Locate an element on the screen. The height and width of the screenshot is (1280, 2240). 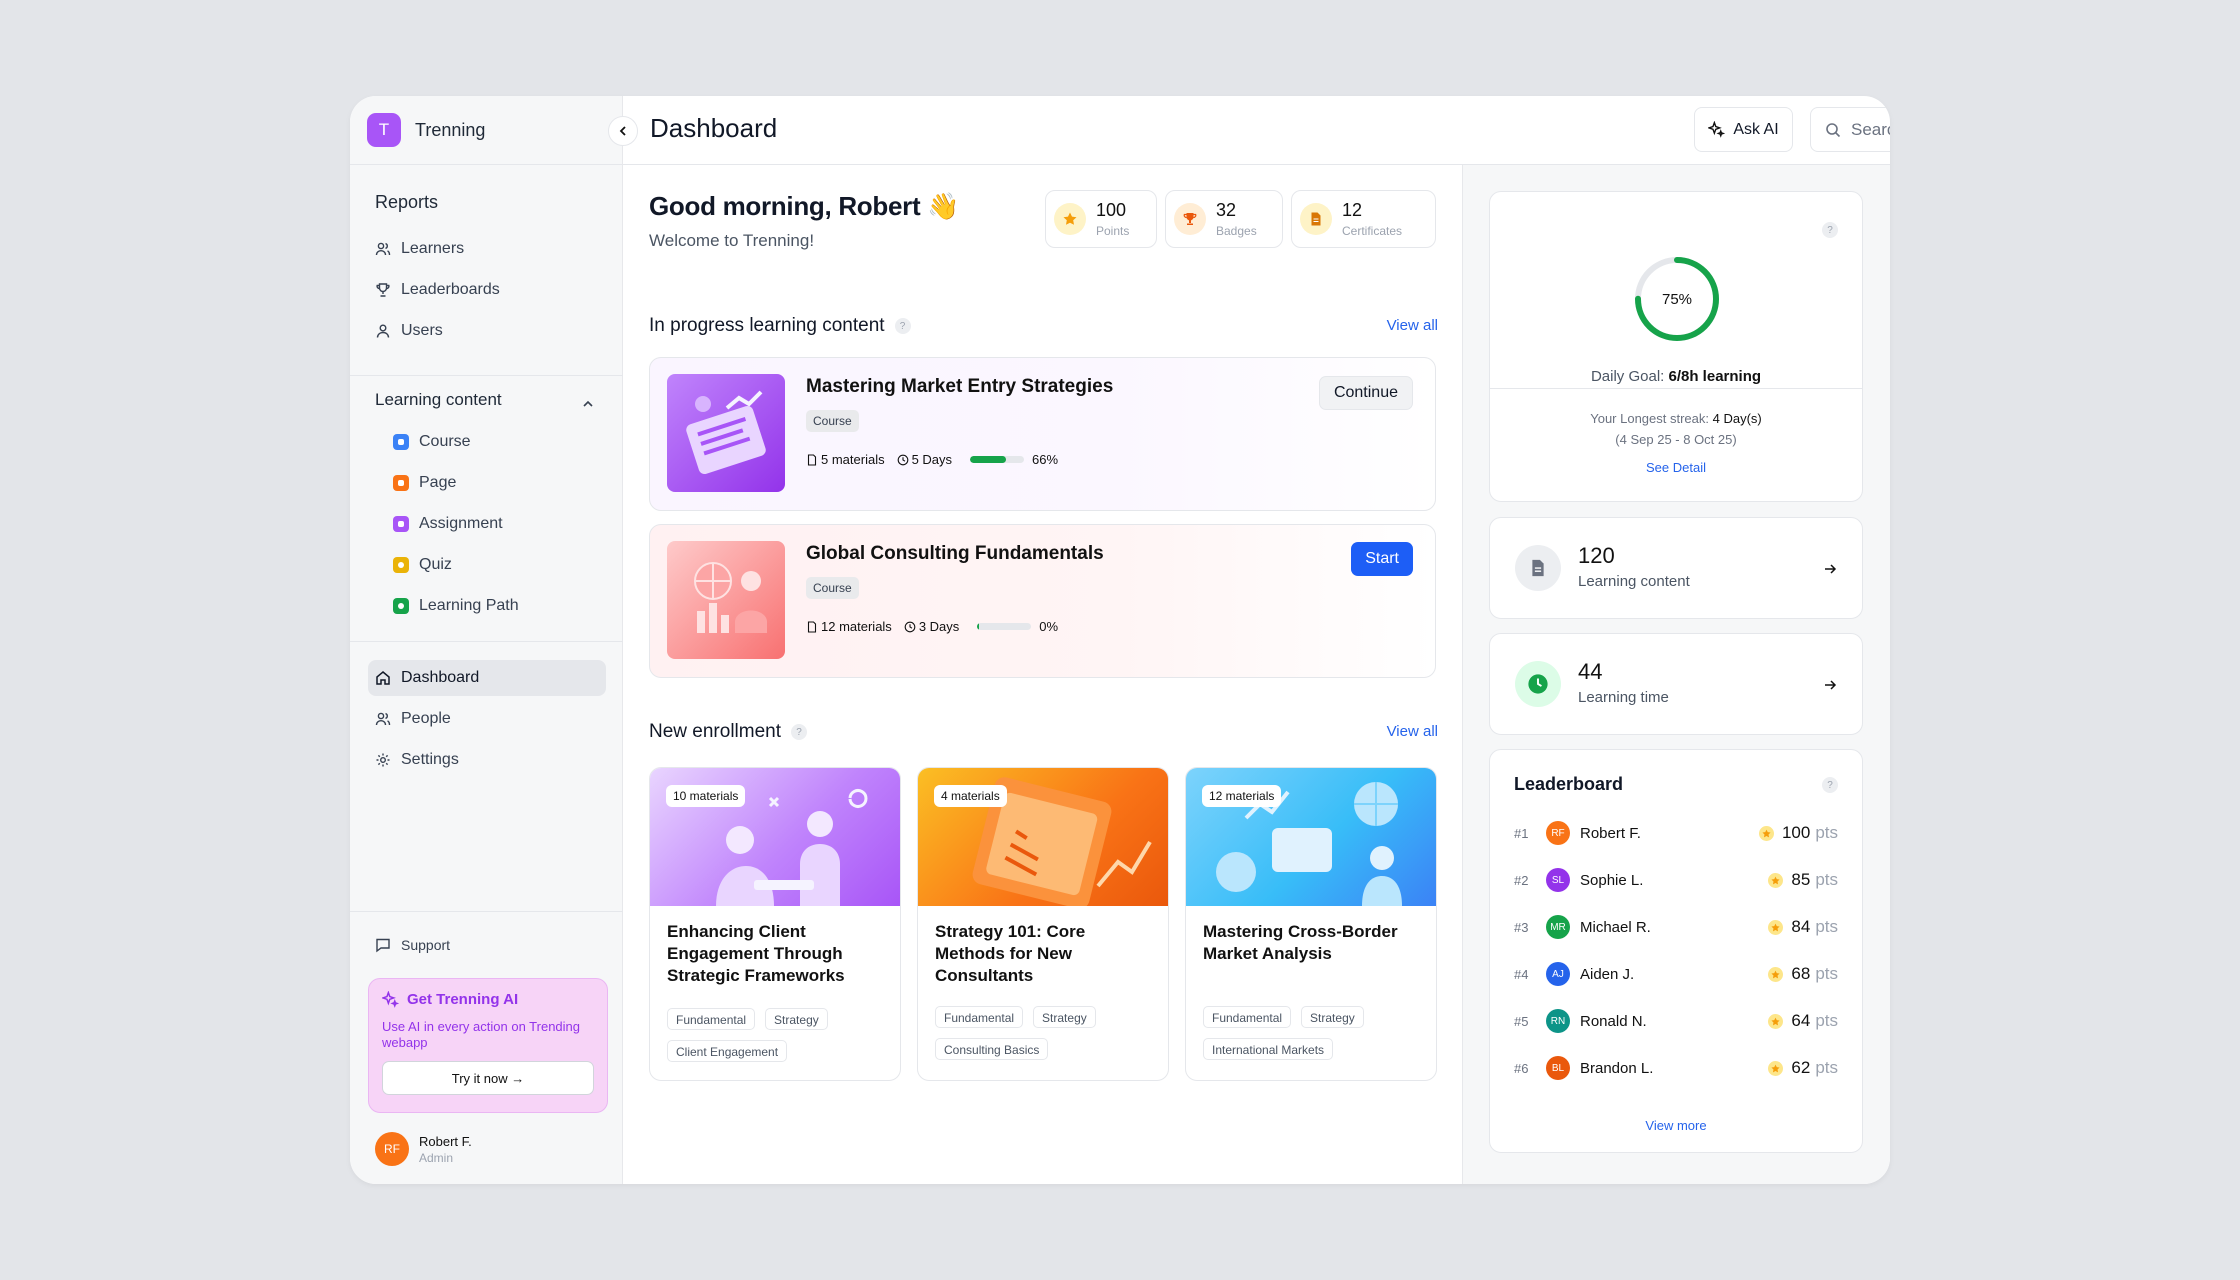
sidebar-item-page: Page is located at coordinates (424, 483).